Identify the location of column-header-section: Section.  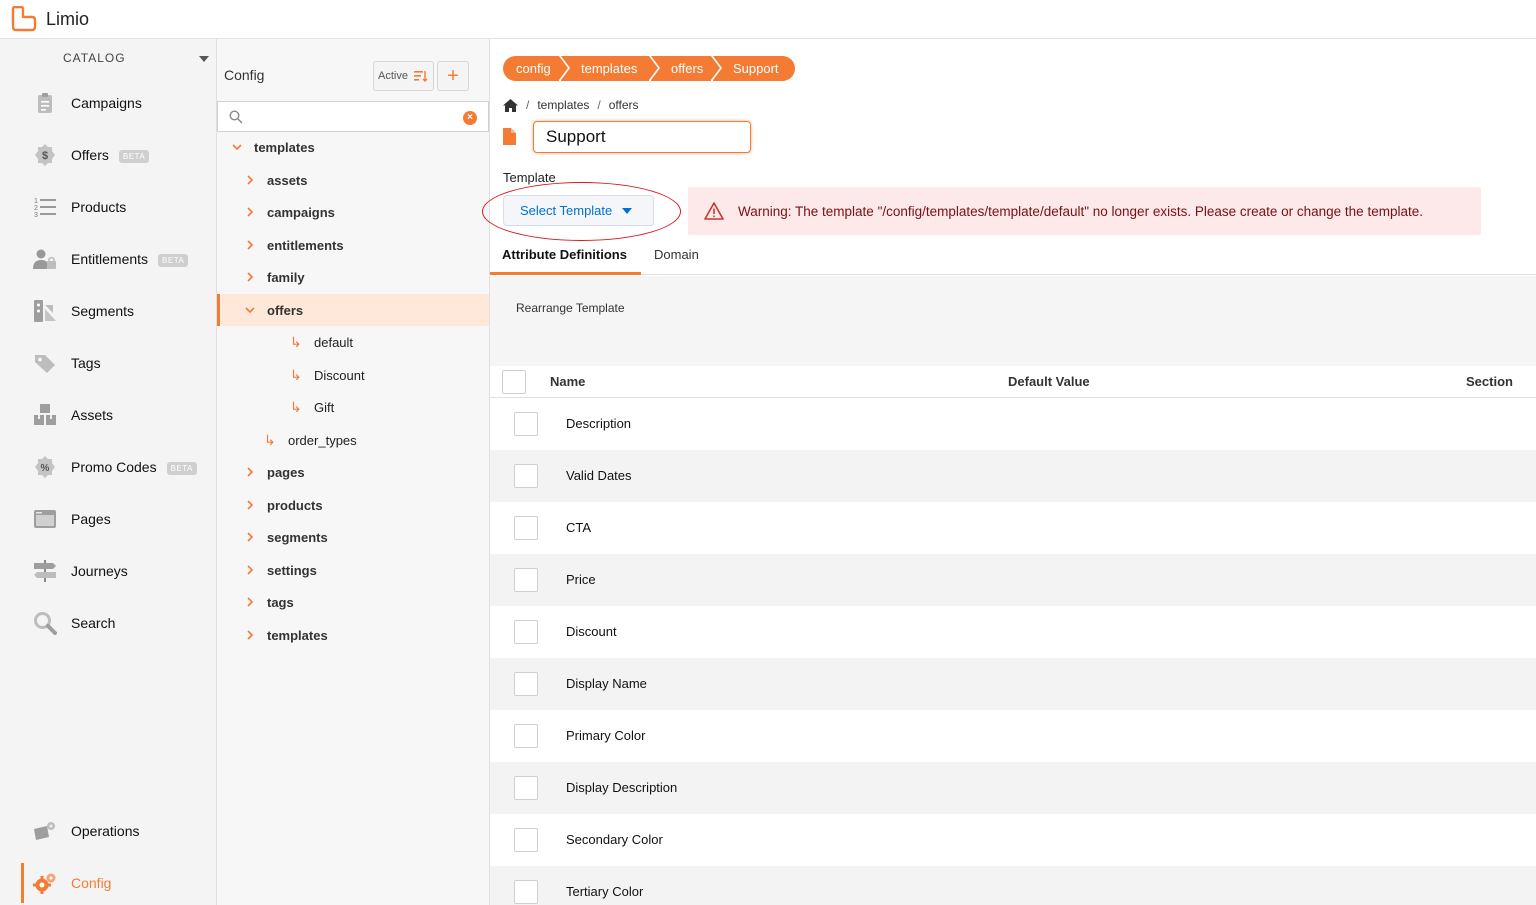
(1489, 381).